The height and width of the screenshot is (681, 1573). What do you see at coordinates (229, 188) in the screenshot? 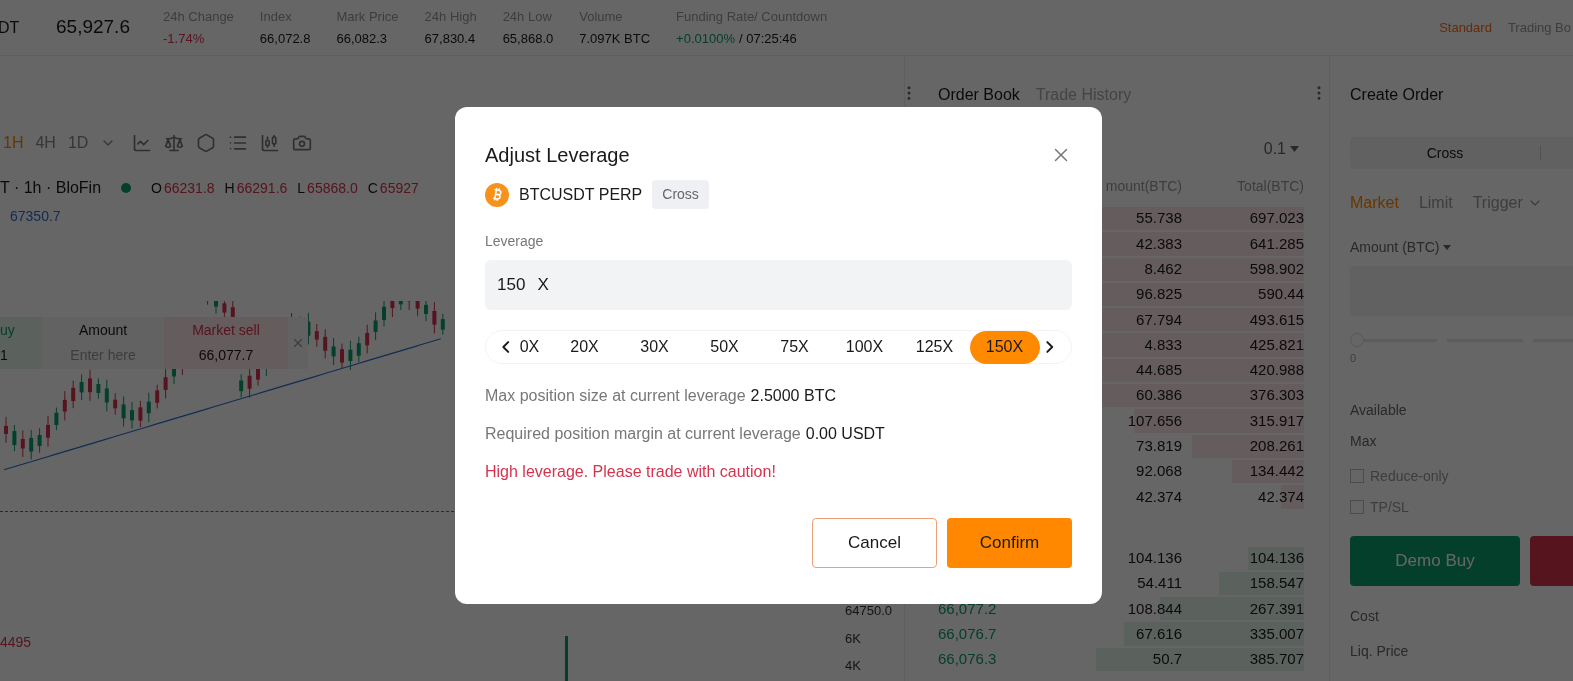
I see `ohlc-key: H` at bounding box center [229, 188].